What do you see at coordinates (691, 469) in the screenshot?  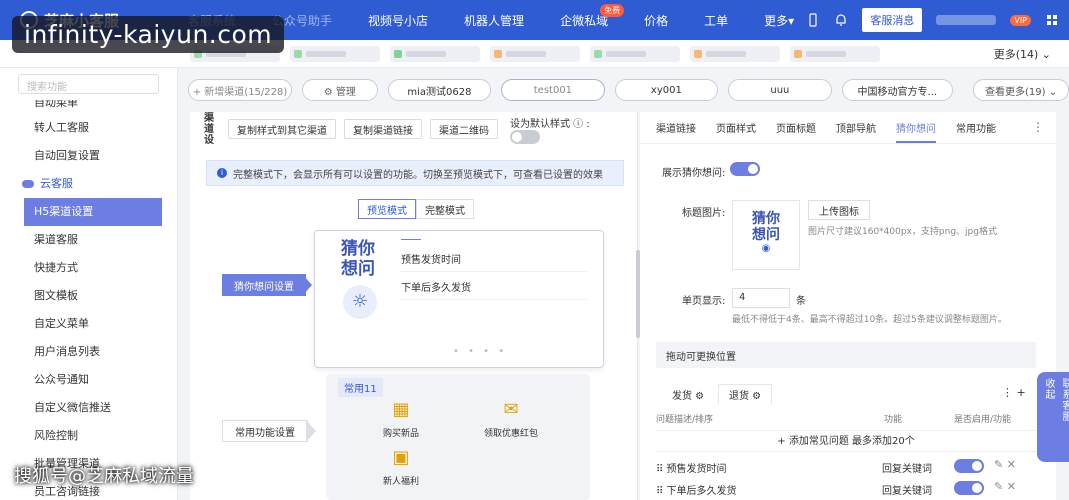 I see `question-name: ⠿ 预售发货时间` at bounding box center [691, 469].